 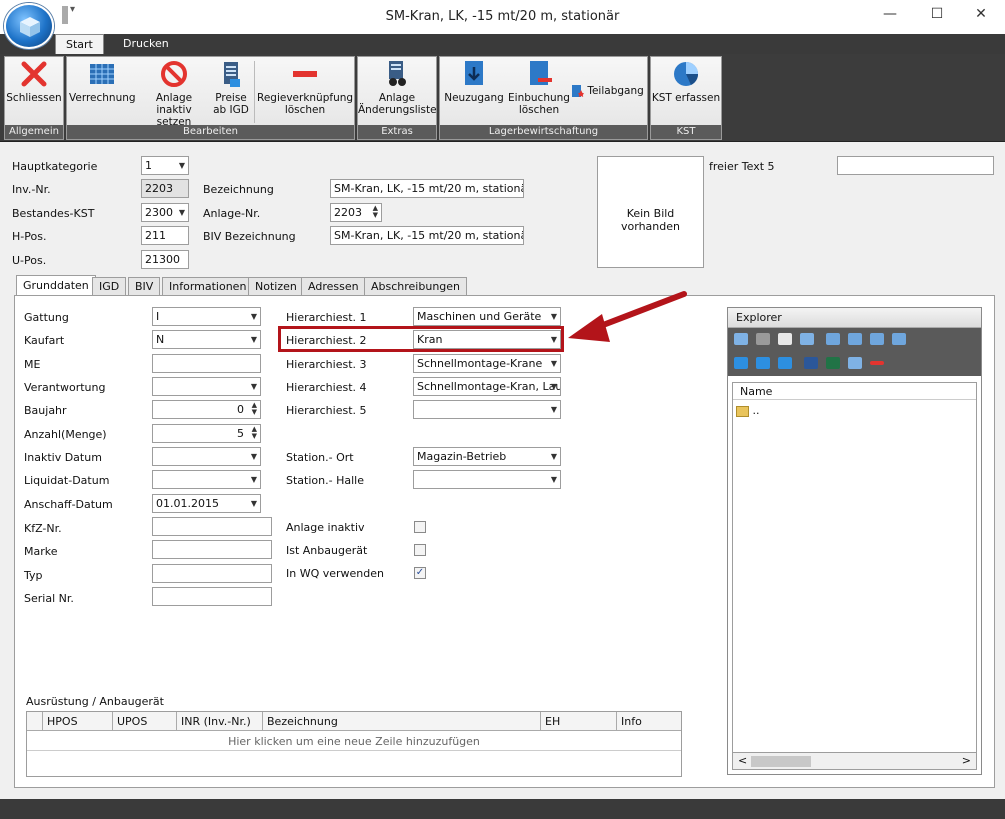 I want to click on scroll-left-icon: <, so click(x=742, y=760).